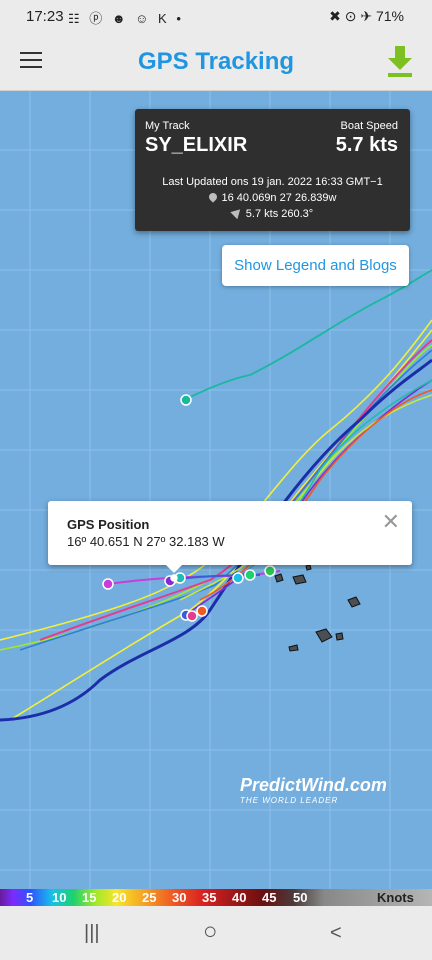 This screenshot has width=432, height=960. What do you see at coordinates (279, 214) in the screenshot?
I see `course-value: 5.7 kts 260.3°` at bounding box center [279, 214].